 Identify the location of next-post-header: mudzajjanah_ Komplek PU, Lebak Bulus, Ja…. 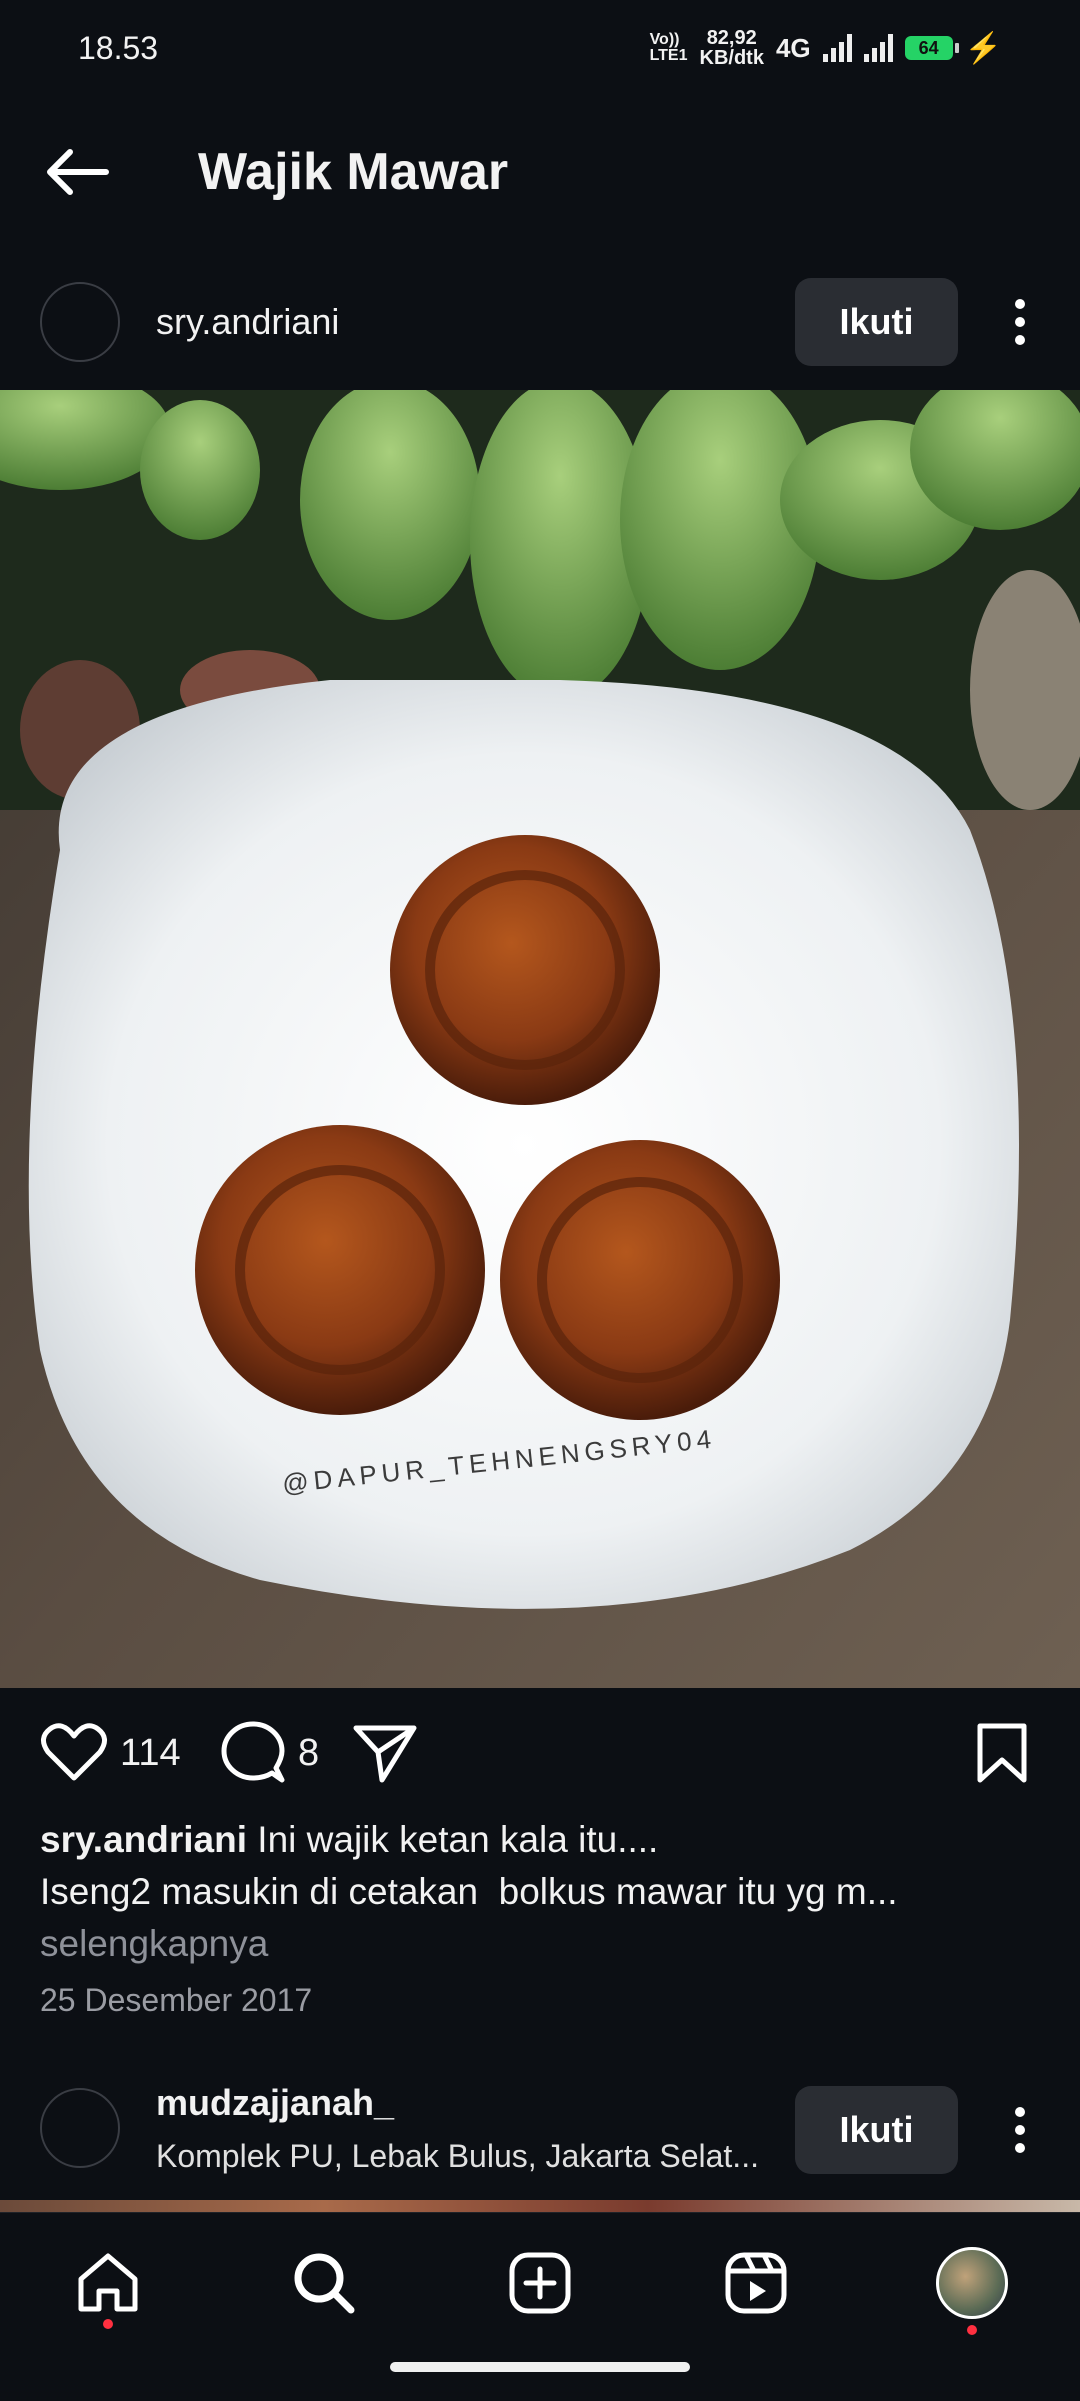
(540, 2130).